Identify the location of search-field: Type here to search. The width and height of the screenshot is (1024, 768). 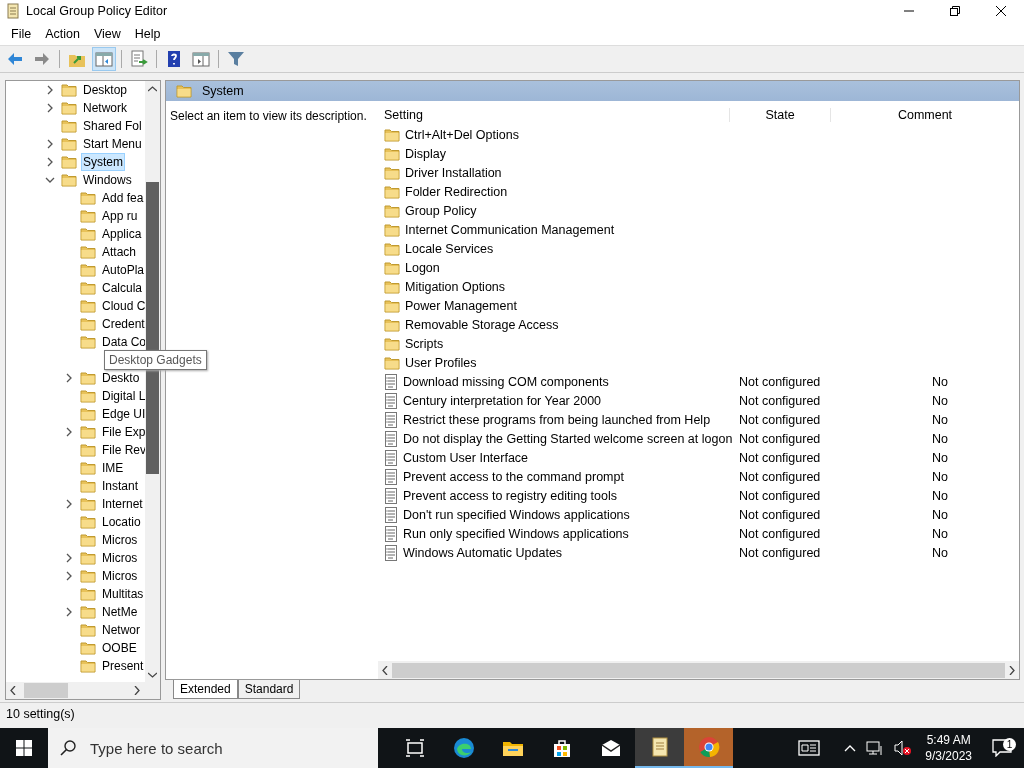
(213, 748).